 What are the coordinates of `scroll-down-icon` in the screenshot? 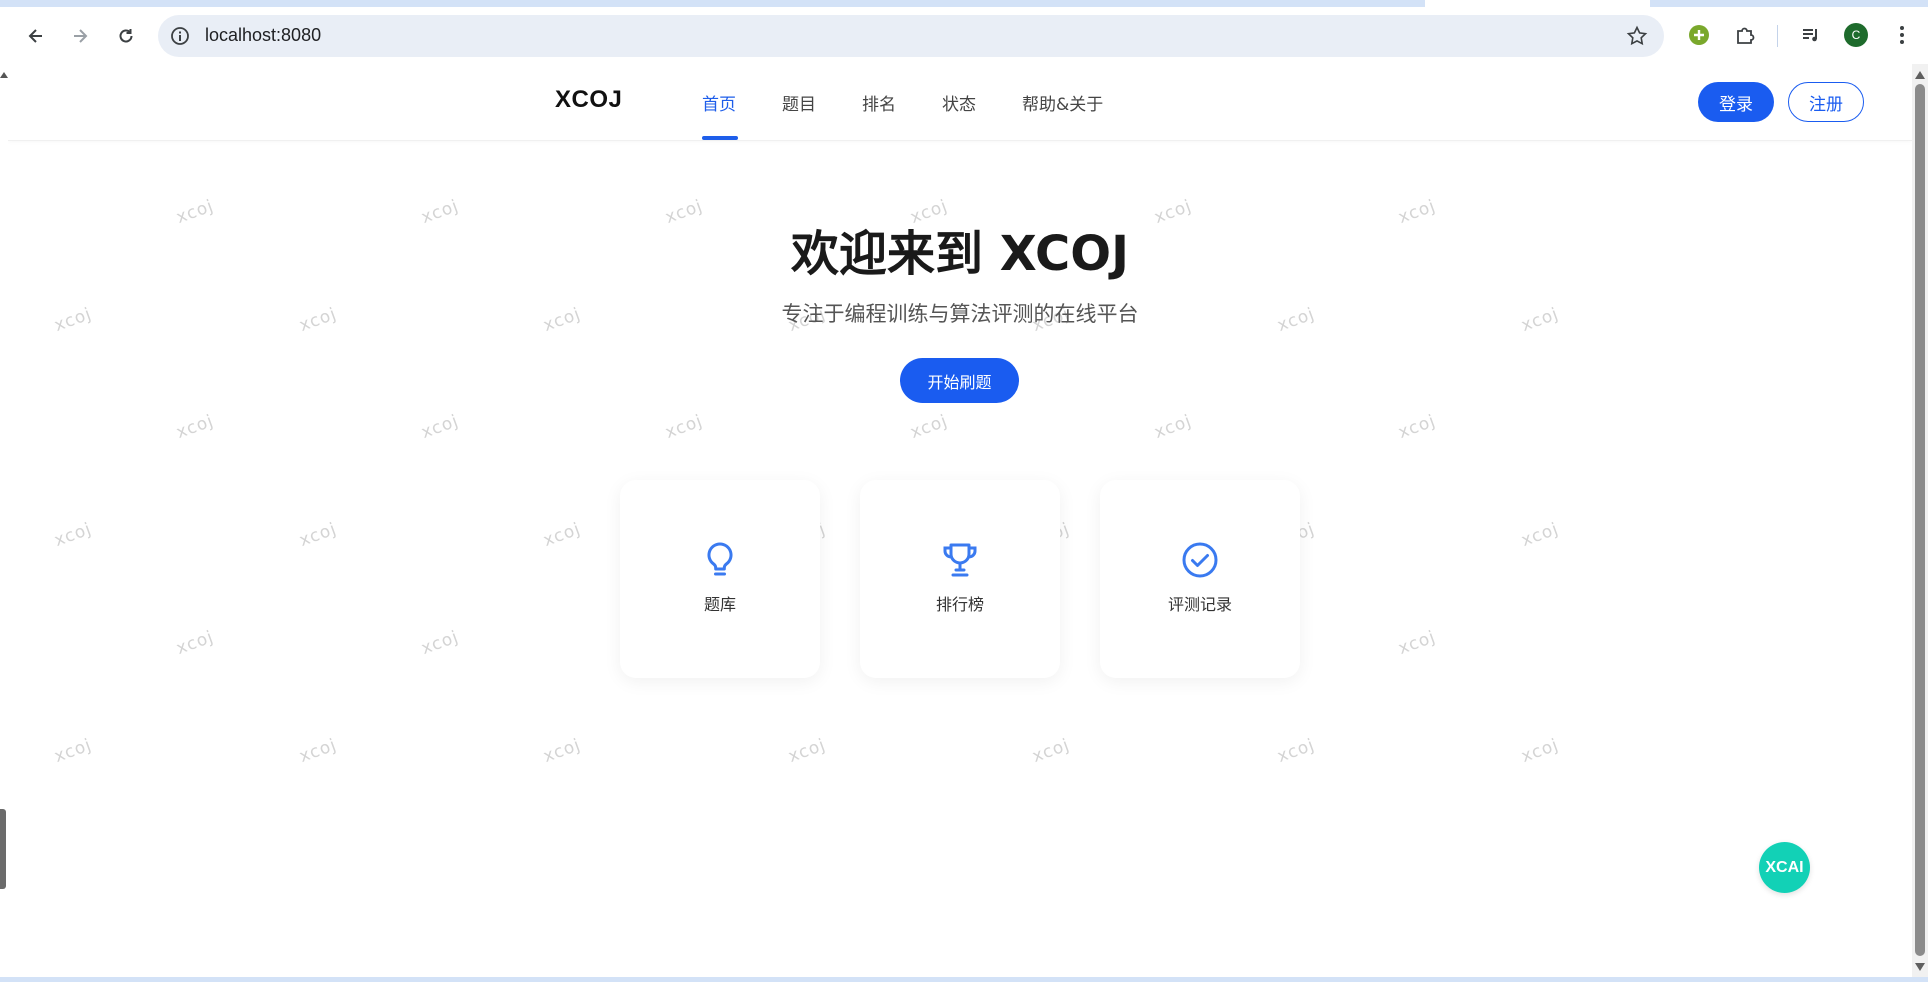 It's located at (1920, 967).